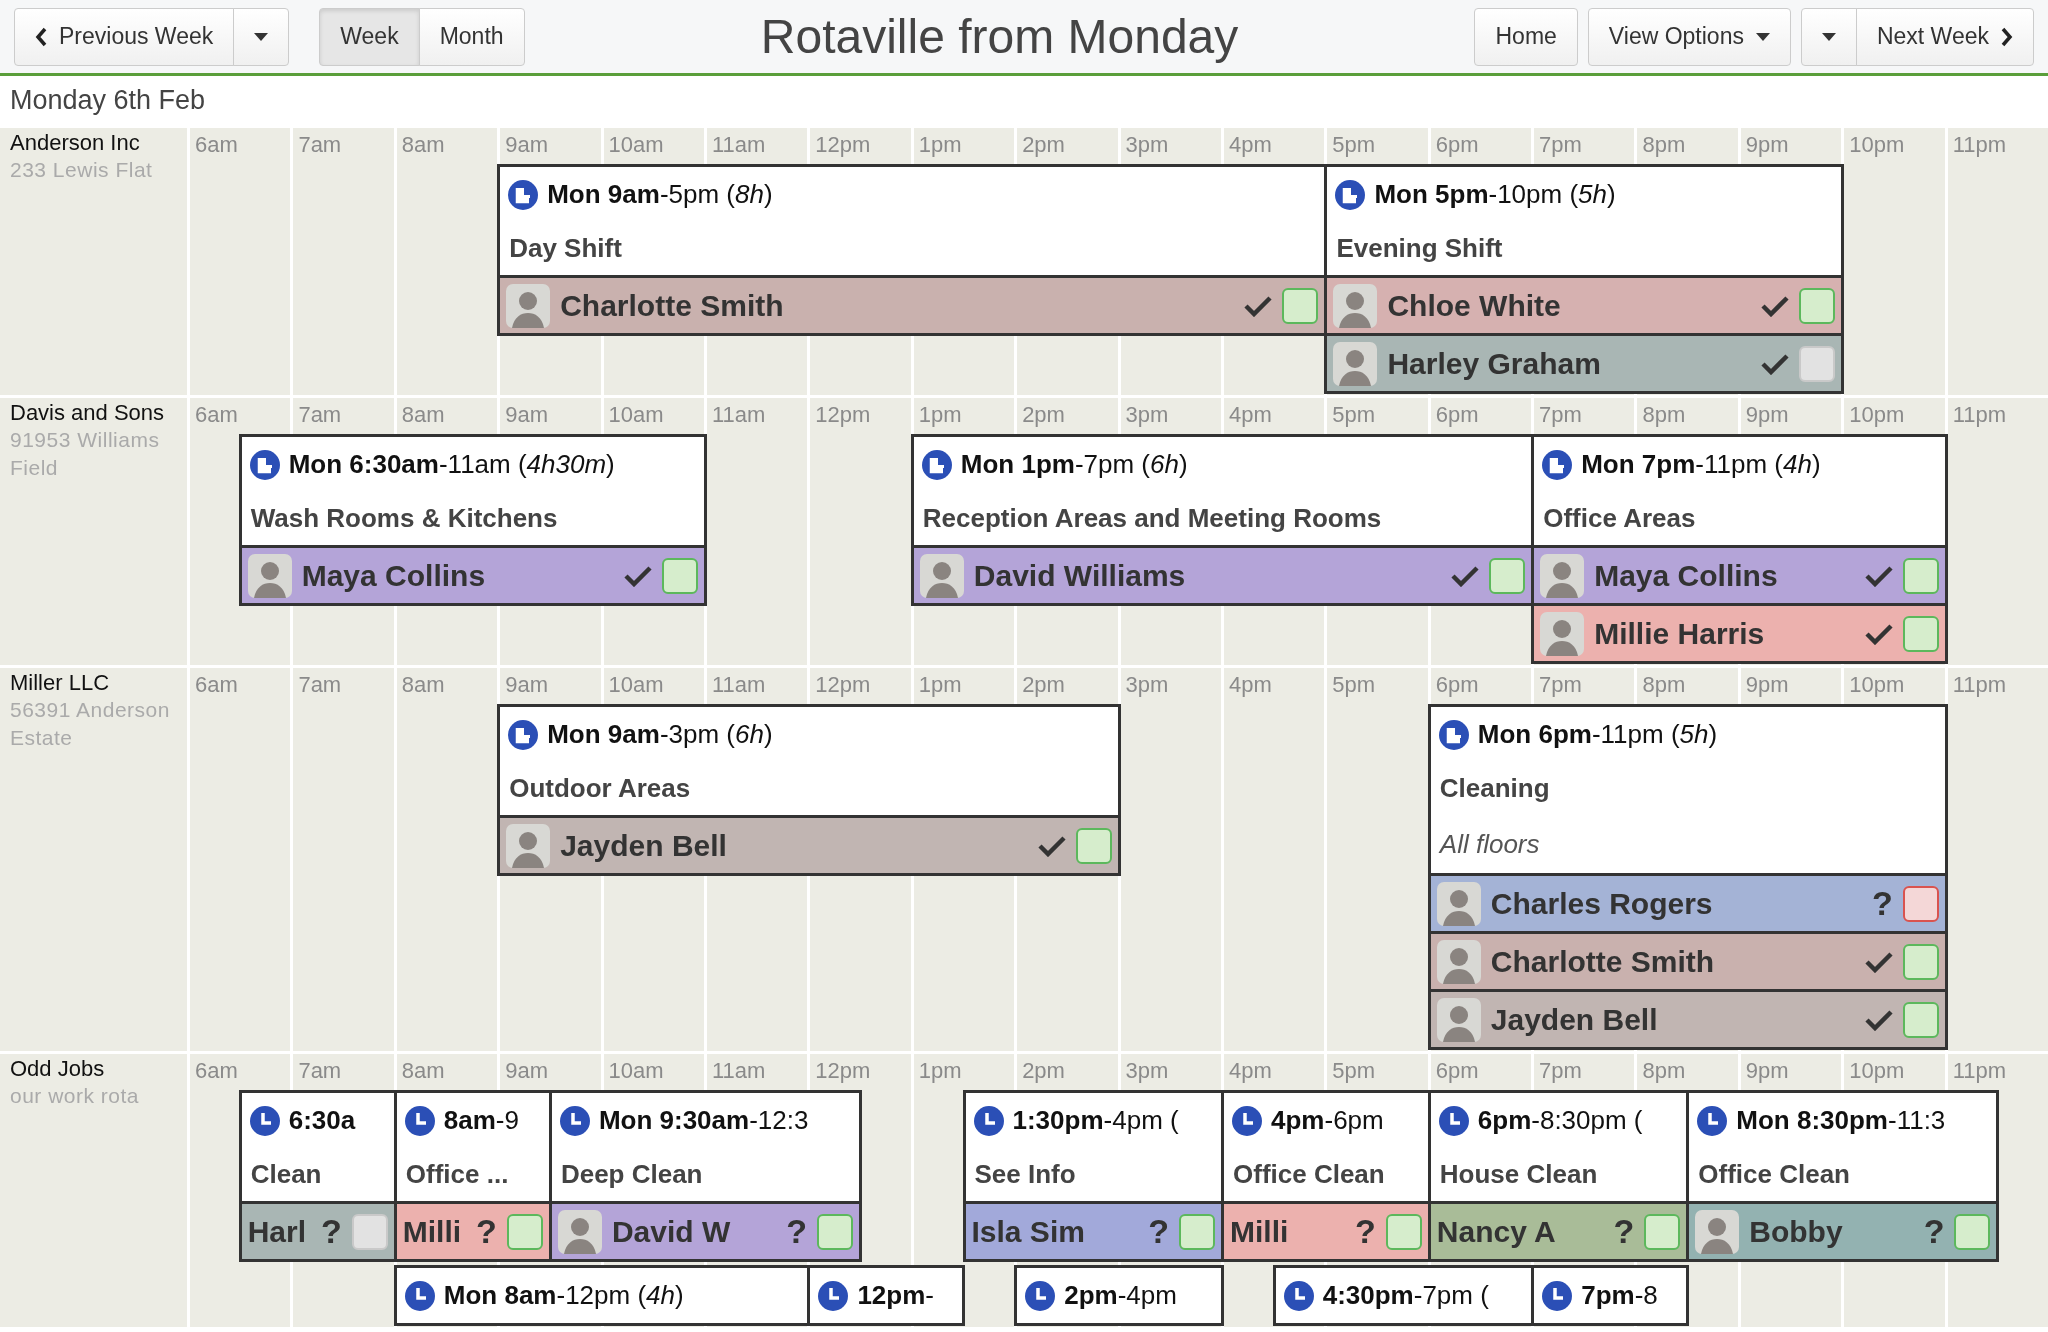  I want to click on shift-card: 4pm-6pm Office Clean Milli ?, so click(1326, 1176).